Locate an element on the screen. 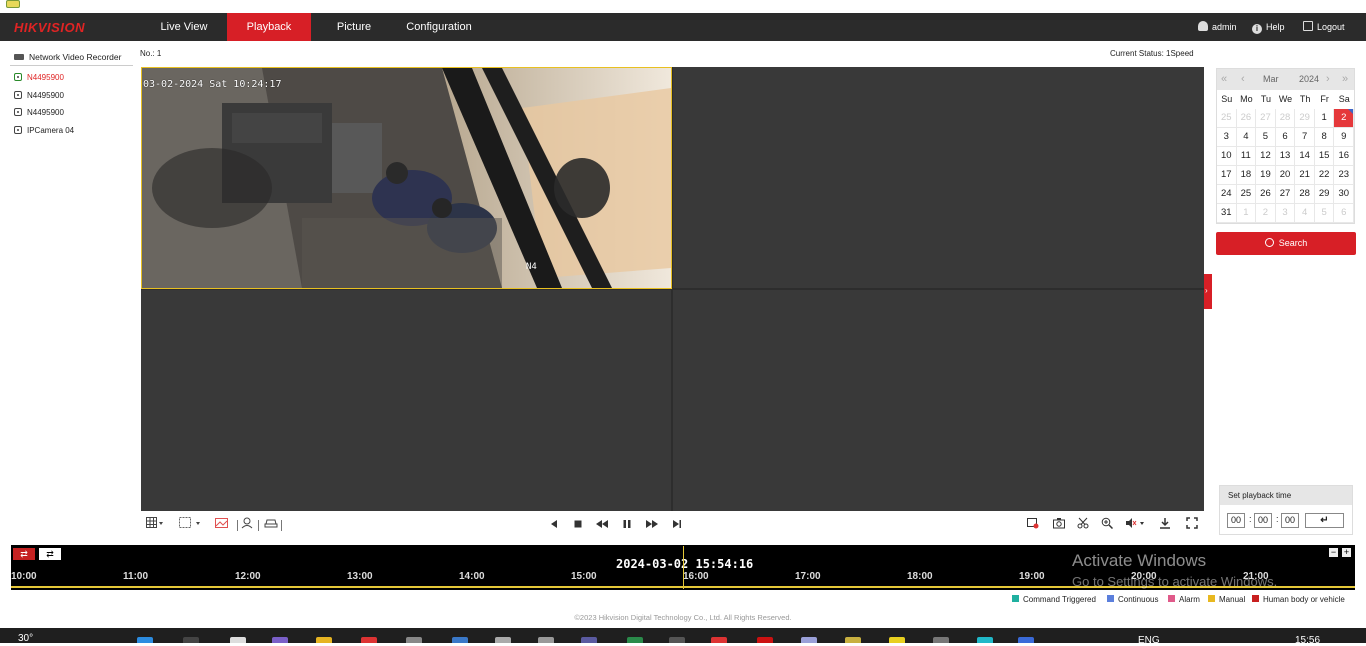  prev-year-icon: « is located at coordinates (1224, 79).